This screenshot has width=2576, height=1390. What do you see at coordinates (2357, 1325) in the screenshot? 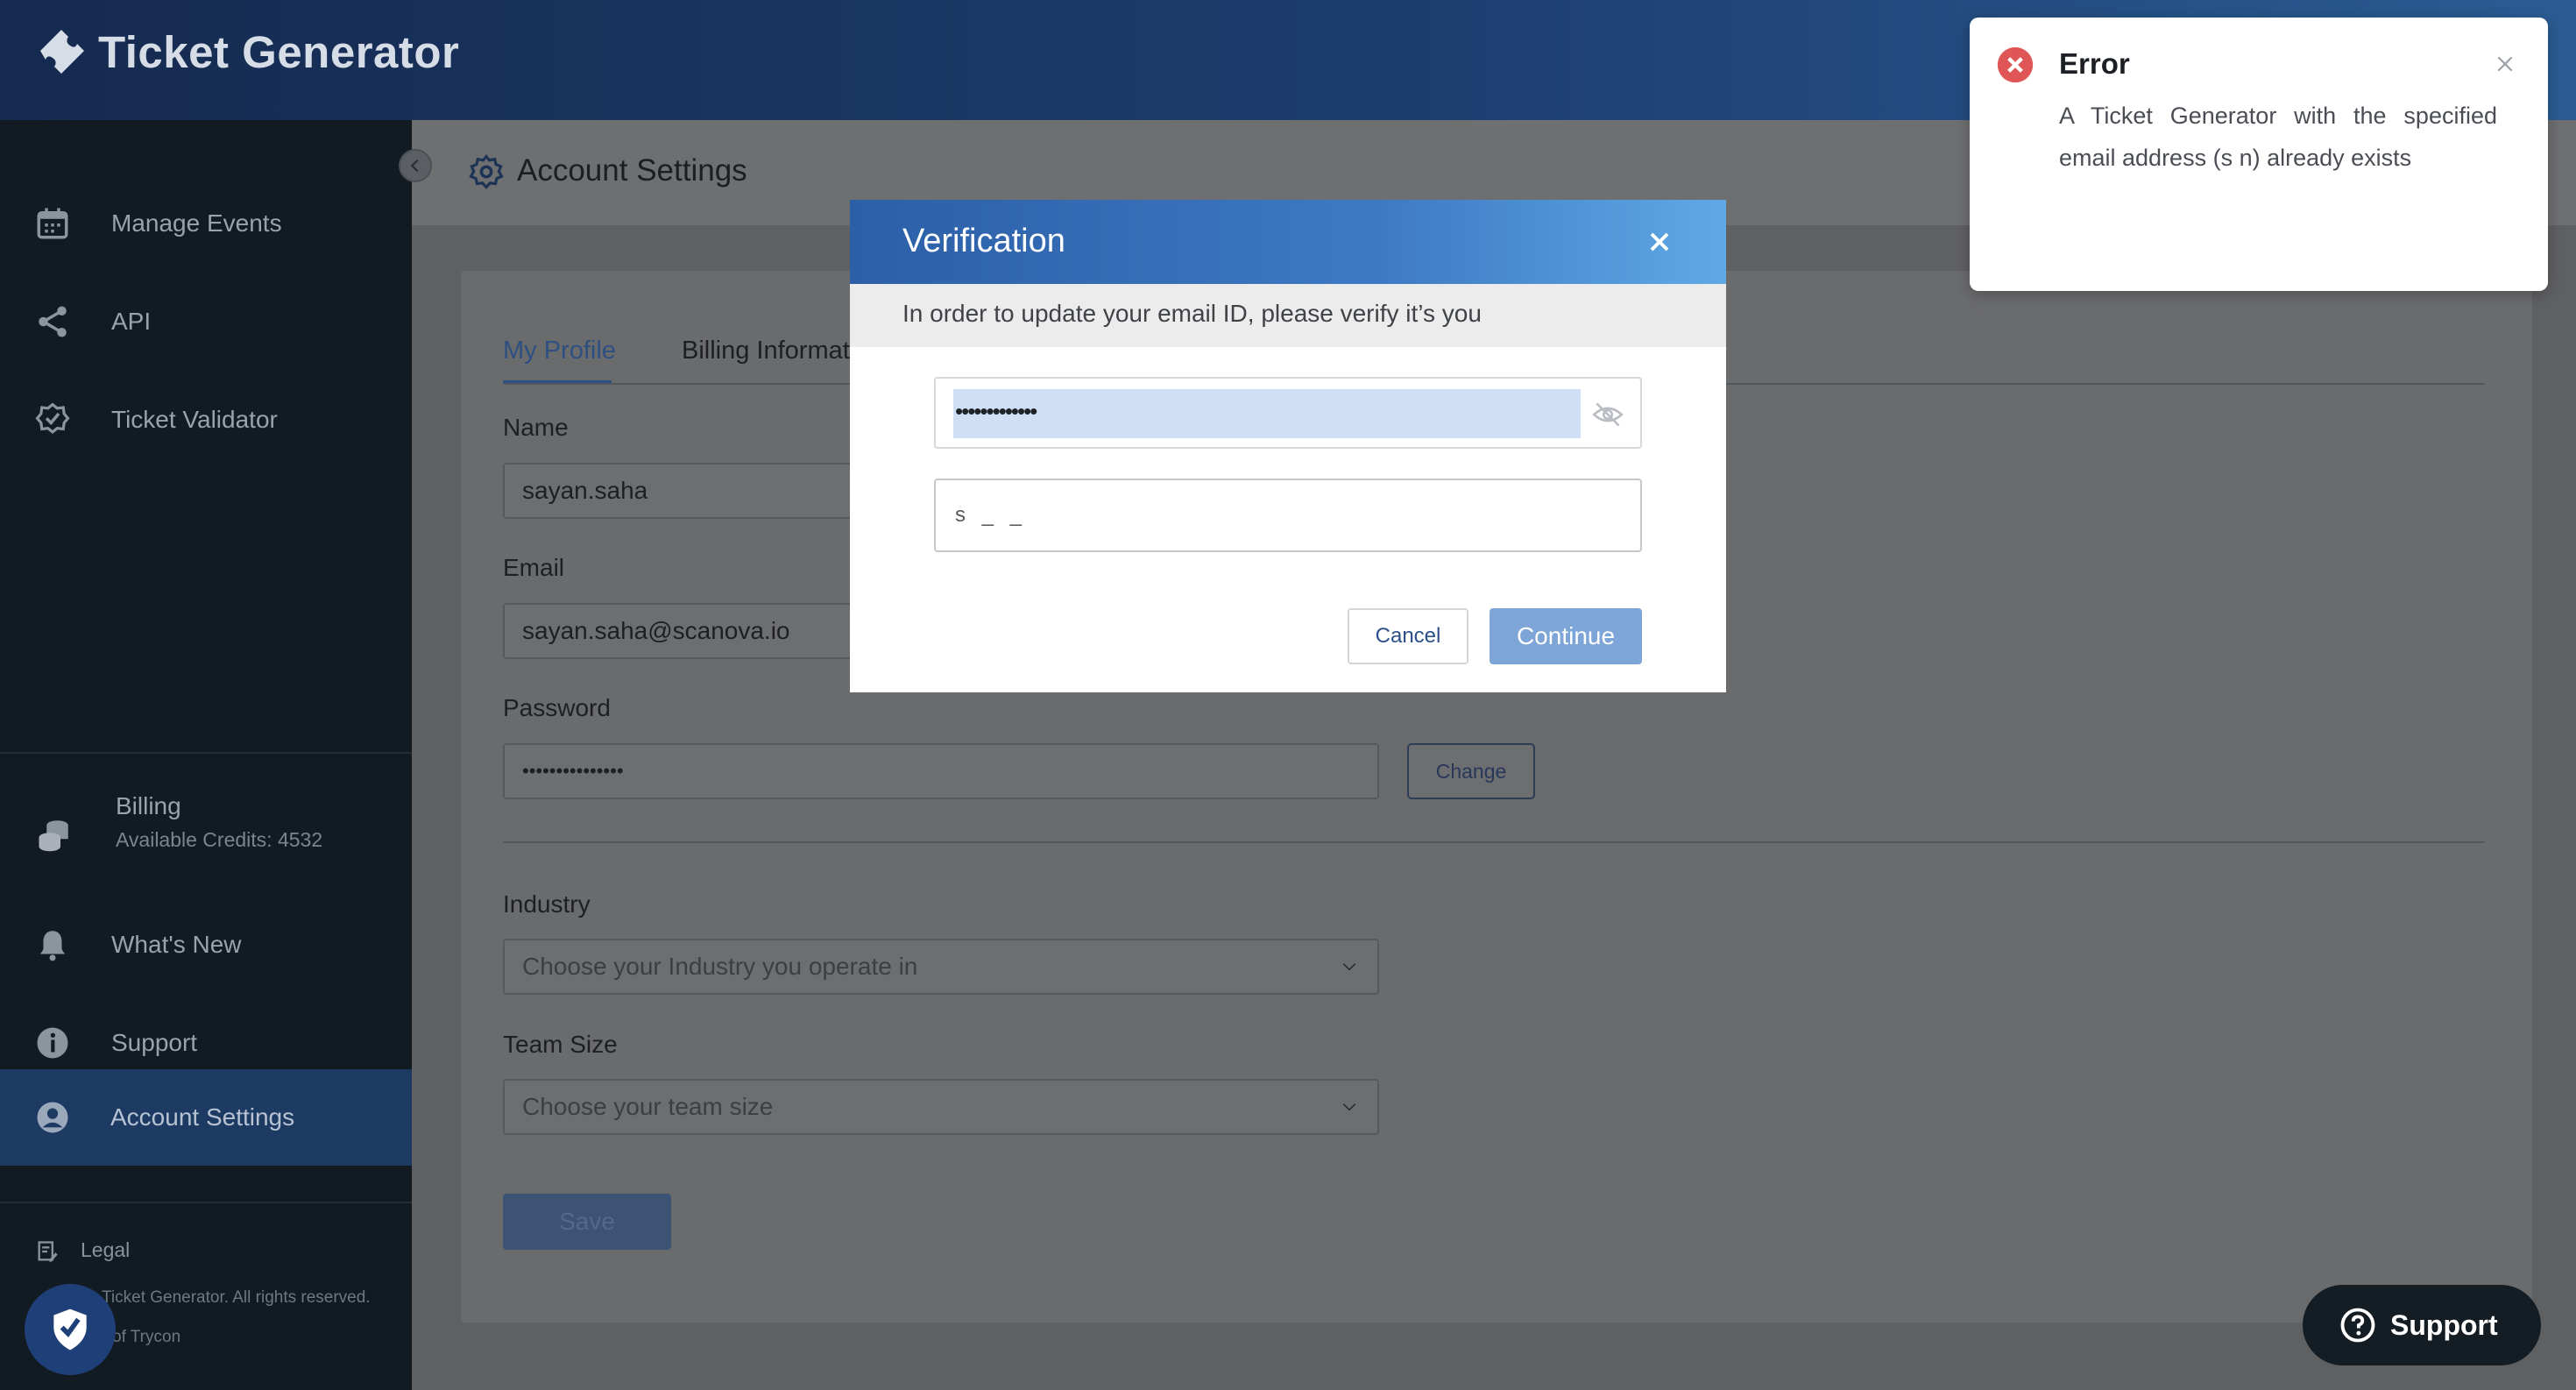
I see `help-circle-icon` at bounding box center [2357, 1325].